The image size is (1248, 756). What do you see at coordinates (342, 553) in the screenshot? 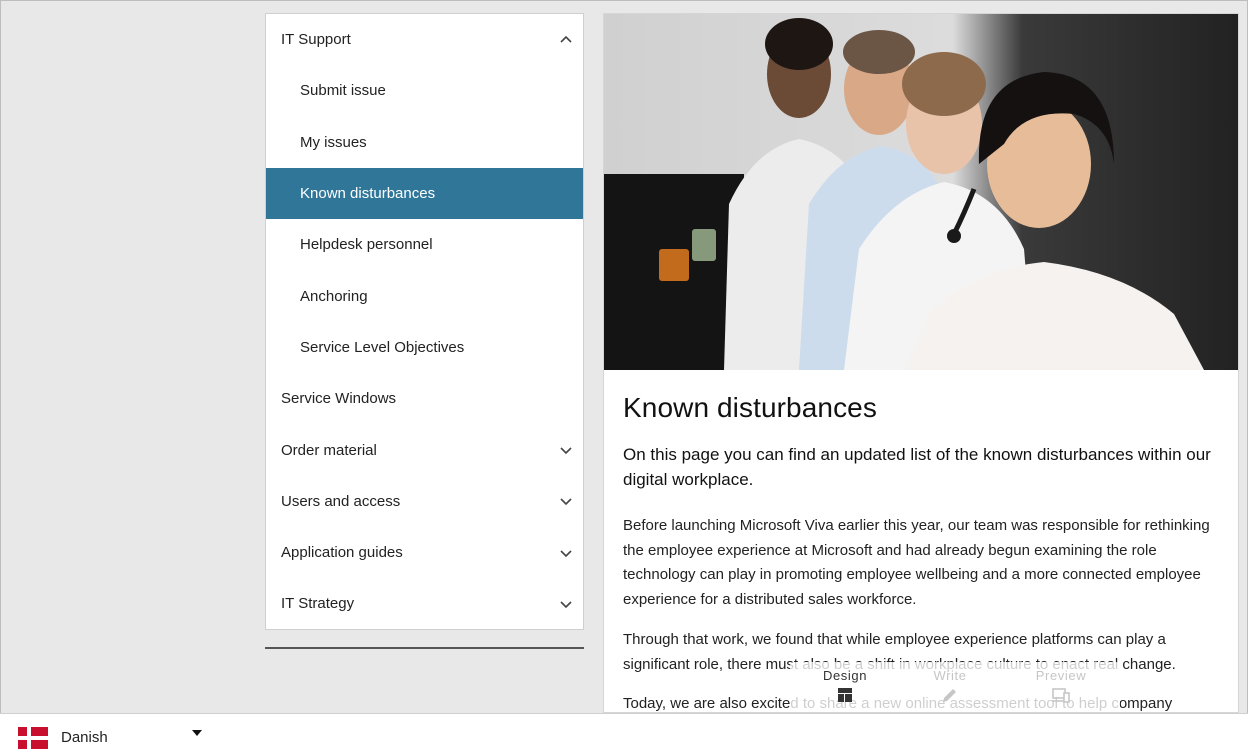
I see `nav-item-label: Application guides` at bounding box center [342, 553].